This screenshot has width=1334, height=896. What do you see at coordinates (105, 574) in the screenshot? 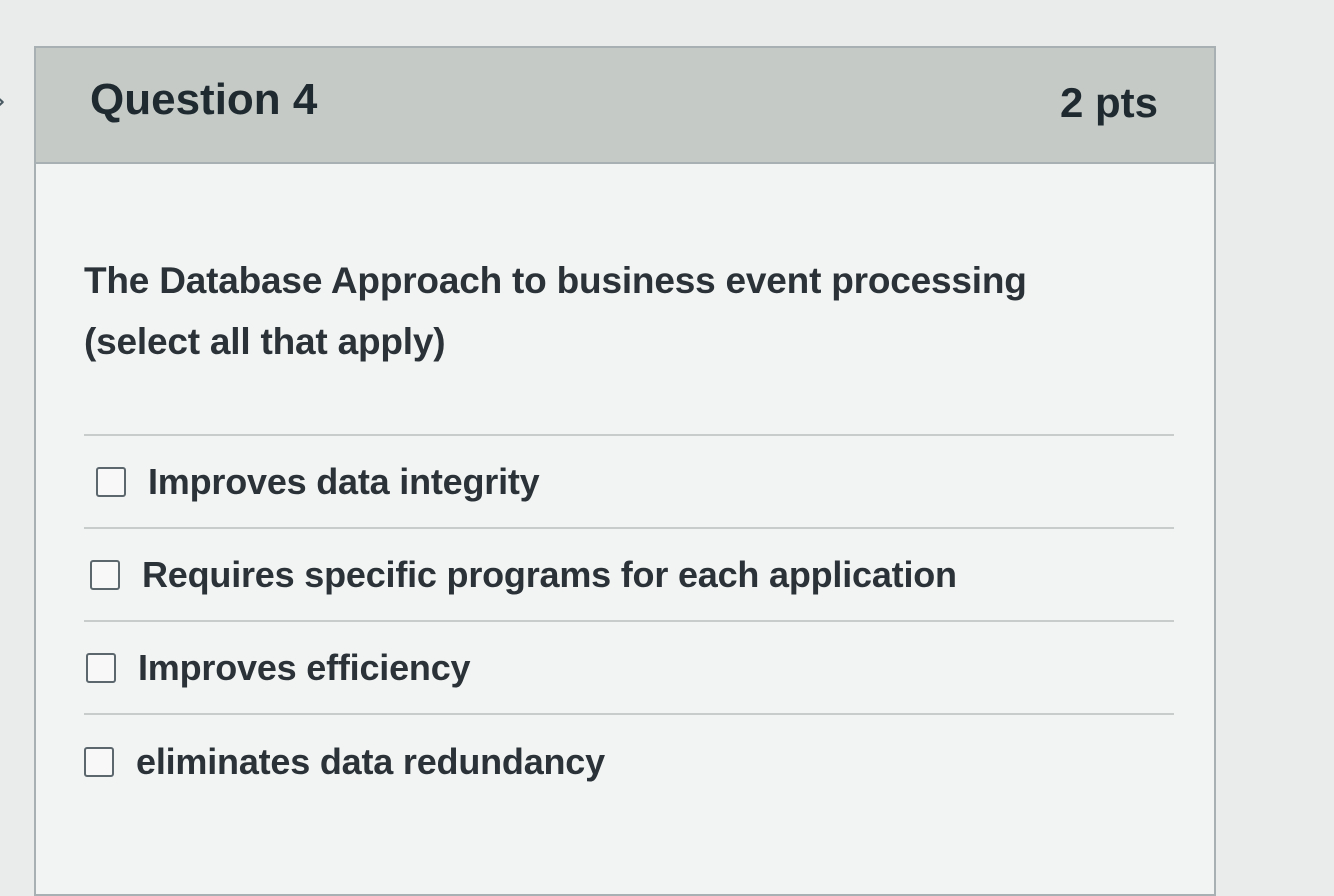
I see `checkbox-requires-specific-programs` at bounding box center [105, 574].